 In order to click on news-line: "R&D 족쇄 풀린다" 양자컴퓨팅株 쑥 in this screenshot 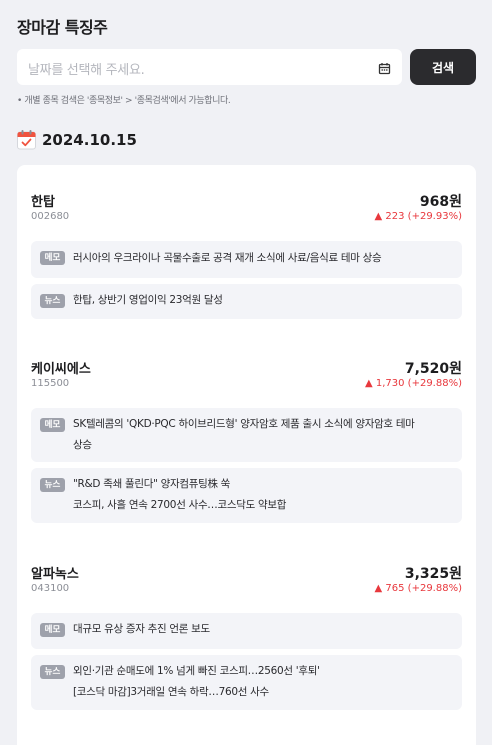, I will do `click(262, 484)`.